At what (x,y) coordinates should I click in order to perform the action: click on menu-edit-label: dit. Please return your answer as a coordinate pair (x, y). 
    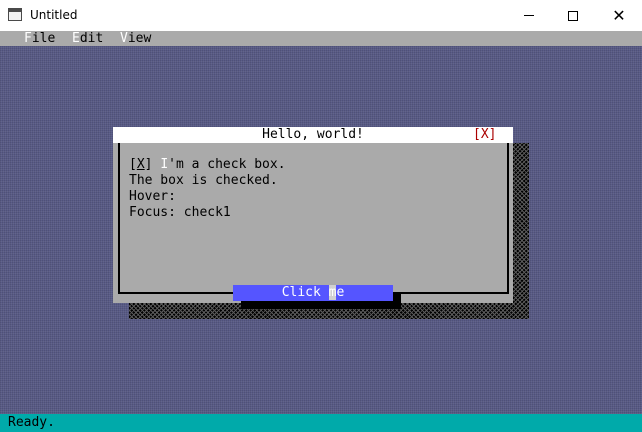
    Looking at the image, I should click on (91, 38).